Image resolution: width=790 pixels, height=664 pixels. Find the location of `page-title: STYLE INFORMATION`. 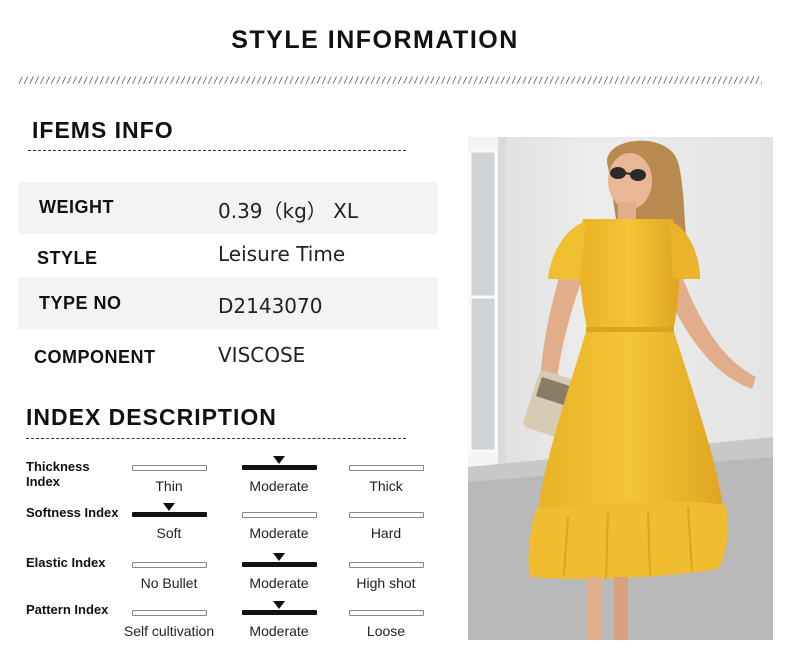

page-title: STYLE INFORMATION is located at coordinates (375, 40).